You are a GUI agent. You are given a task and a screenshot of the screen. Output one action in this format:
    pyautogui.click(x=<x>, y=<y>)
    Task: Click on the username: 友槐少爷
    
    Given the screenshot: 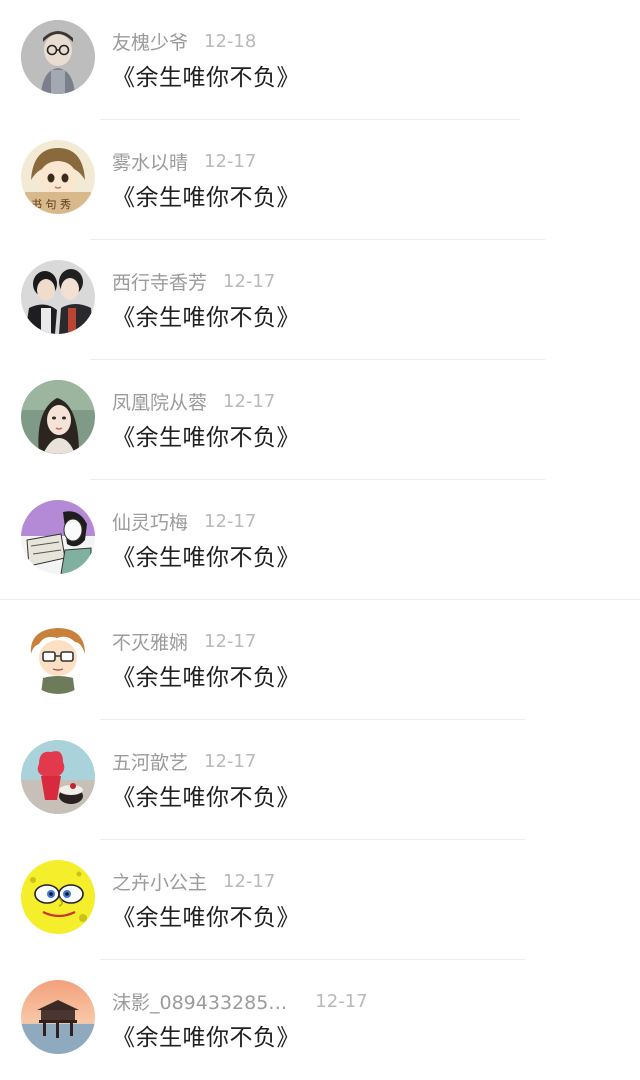 What is the action you would take?
    pyautogui.click(x=150, y=41)
    